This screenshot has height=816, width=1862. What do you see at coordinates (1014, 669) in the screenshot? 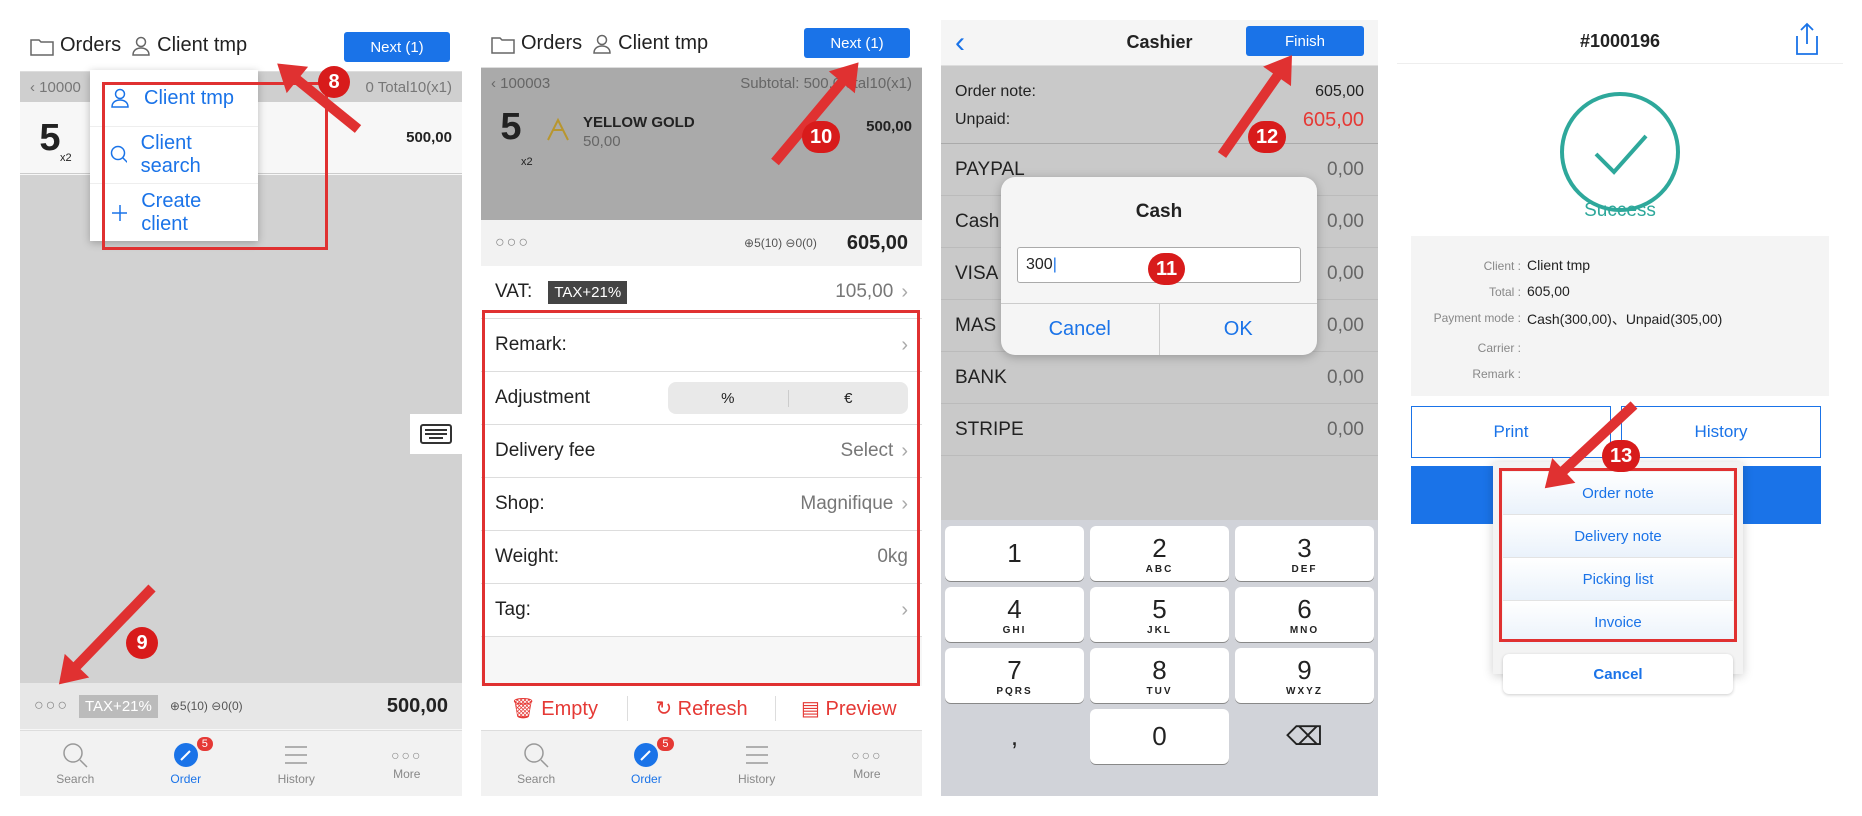
I see `key-digit: 7` at bounding box center [1014, 669].